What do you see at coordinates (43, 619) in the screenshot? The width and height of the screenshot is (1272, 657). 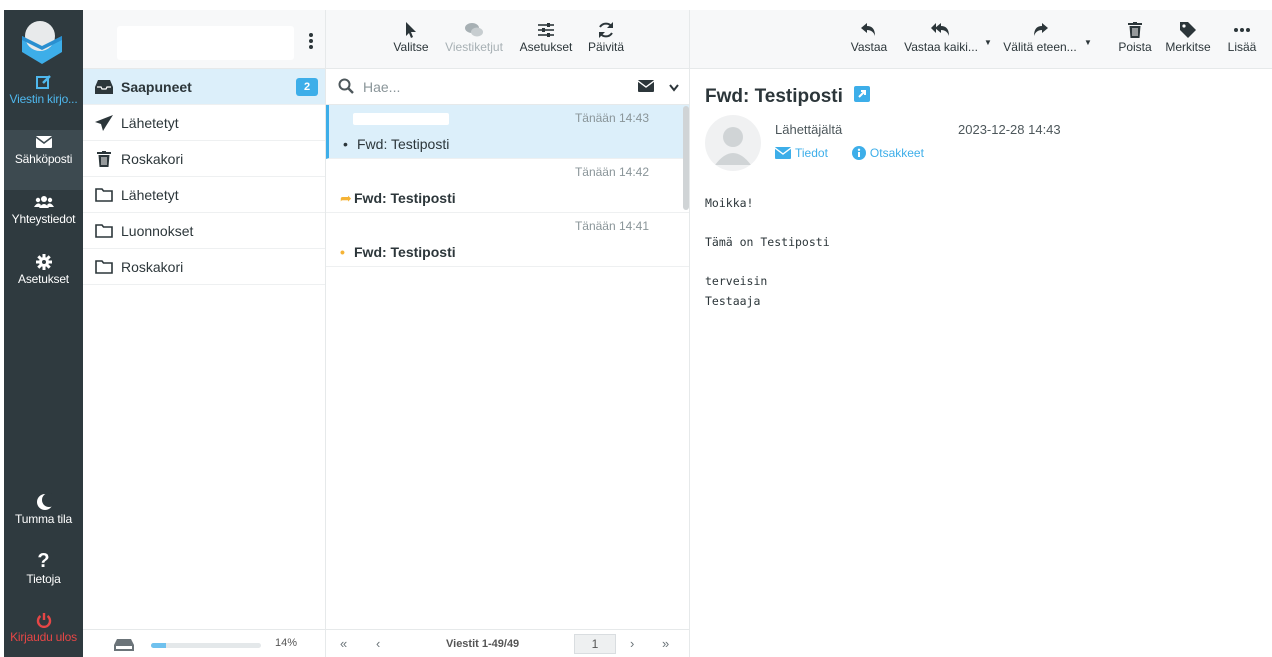 I see `power-icon` at bounding box center [43, 619].